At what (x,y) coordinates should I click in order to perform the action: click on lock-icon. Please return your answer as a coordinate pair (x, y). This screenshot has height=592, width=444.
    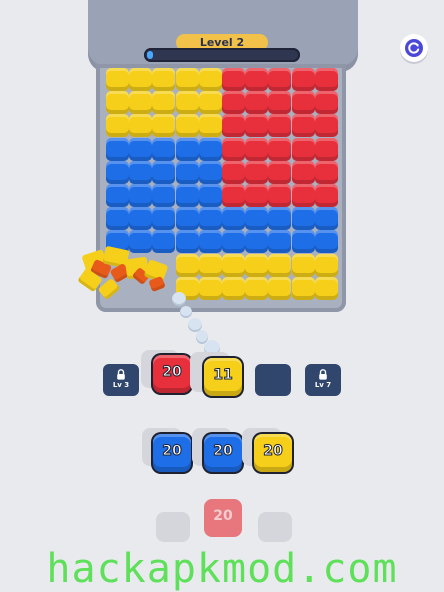
    Looking at the image, I should click on (323, 374).